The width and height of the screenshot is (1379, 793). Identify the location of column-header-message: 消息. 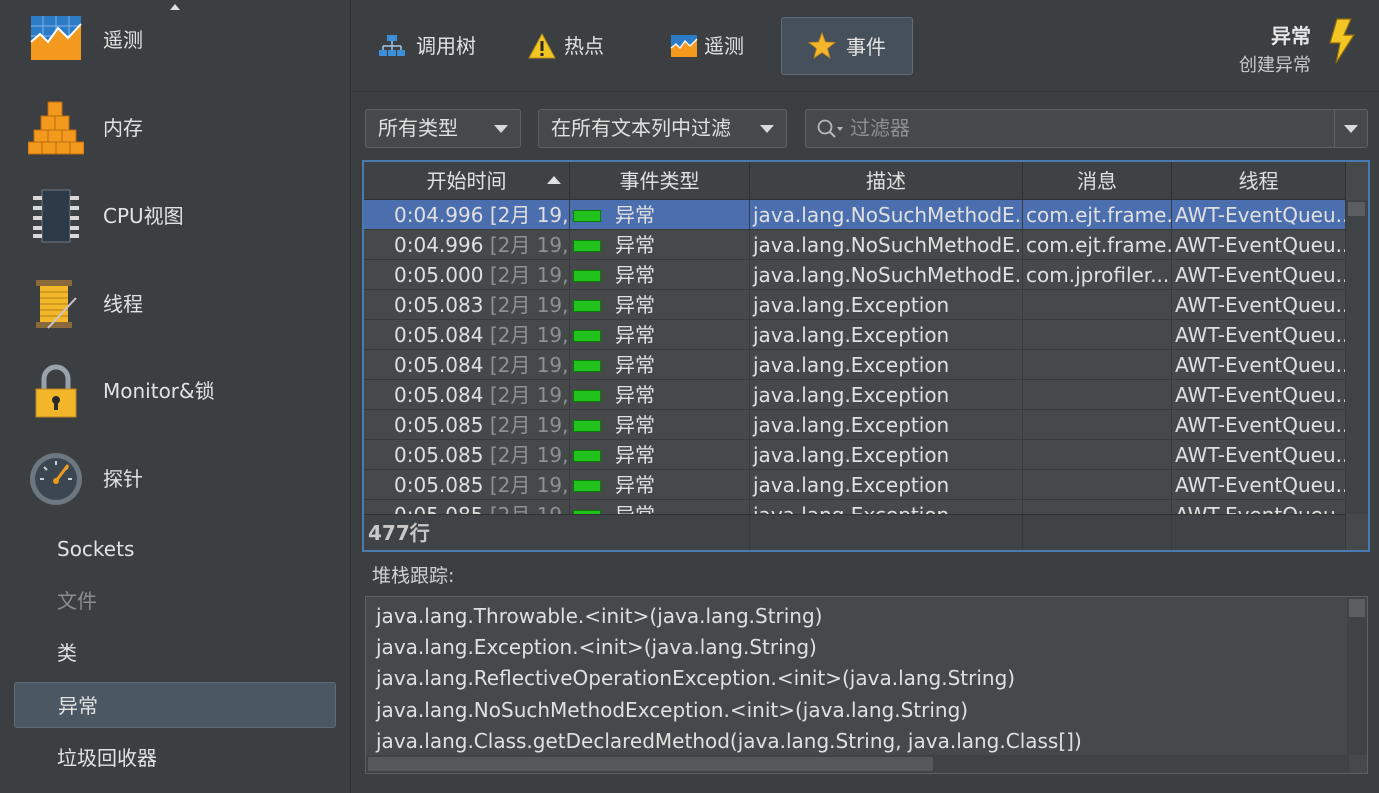
(1097, 181).